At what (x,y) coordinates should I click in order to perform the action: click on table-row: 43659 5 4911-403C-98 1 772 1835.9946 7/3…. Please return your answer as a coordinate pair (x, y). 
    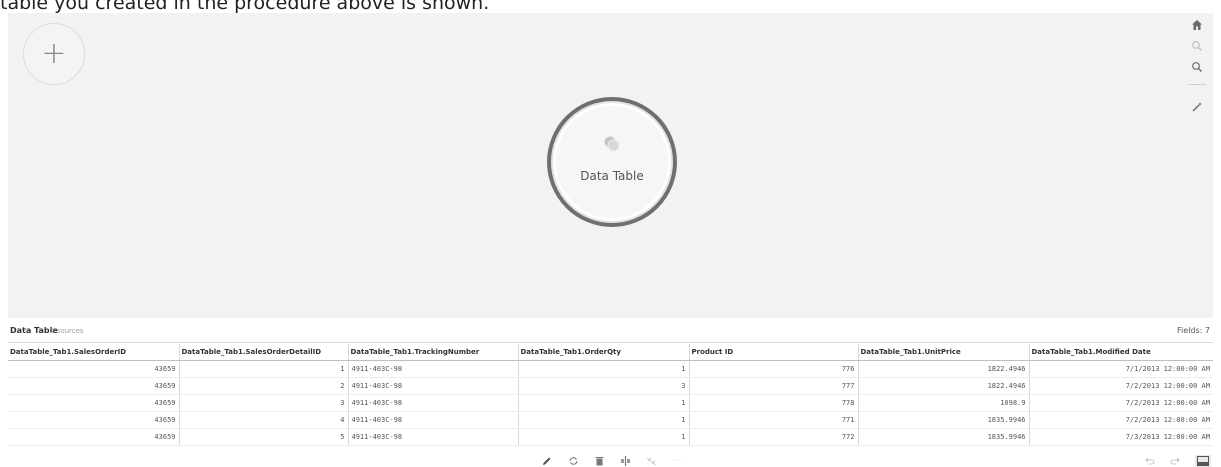
    Looking at the image, I should click on (610, 437).